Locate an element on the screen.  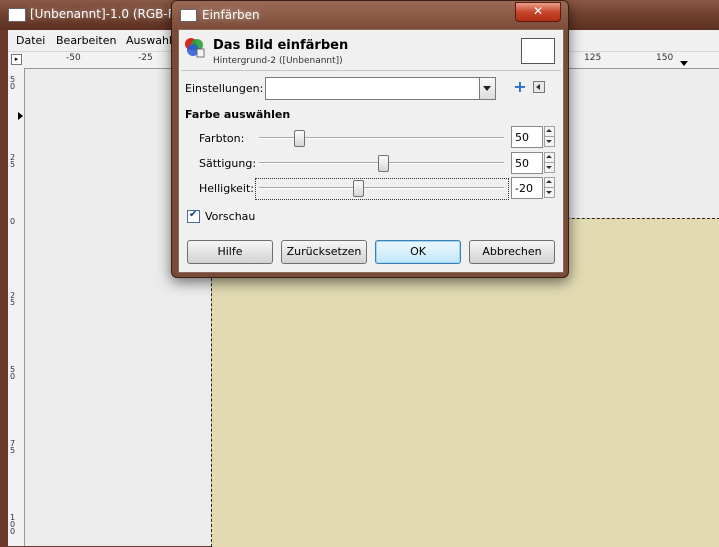
settings-label: Einstellungen: is located at coordinates (224, 88).